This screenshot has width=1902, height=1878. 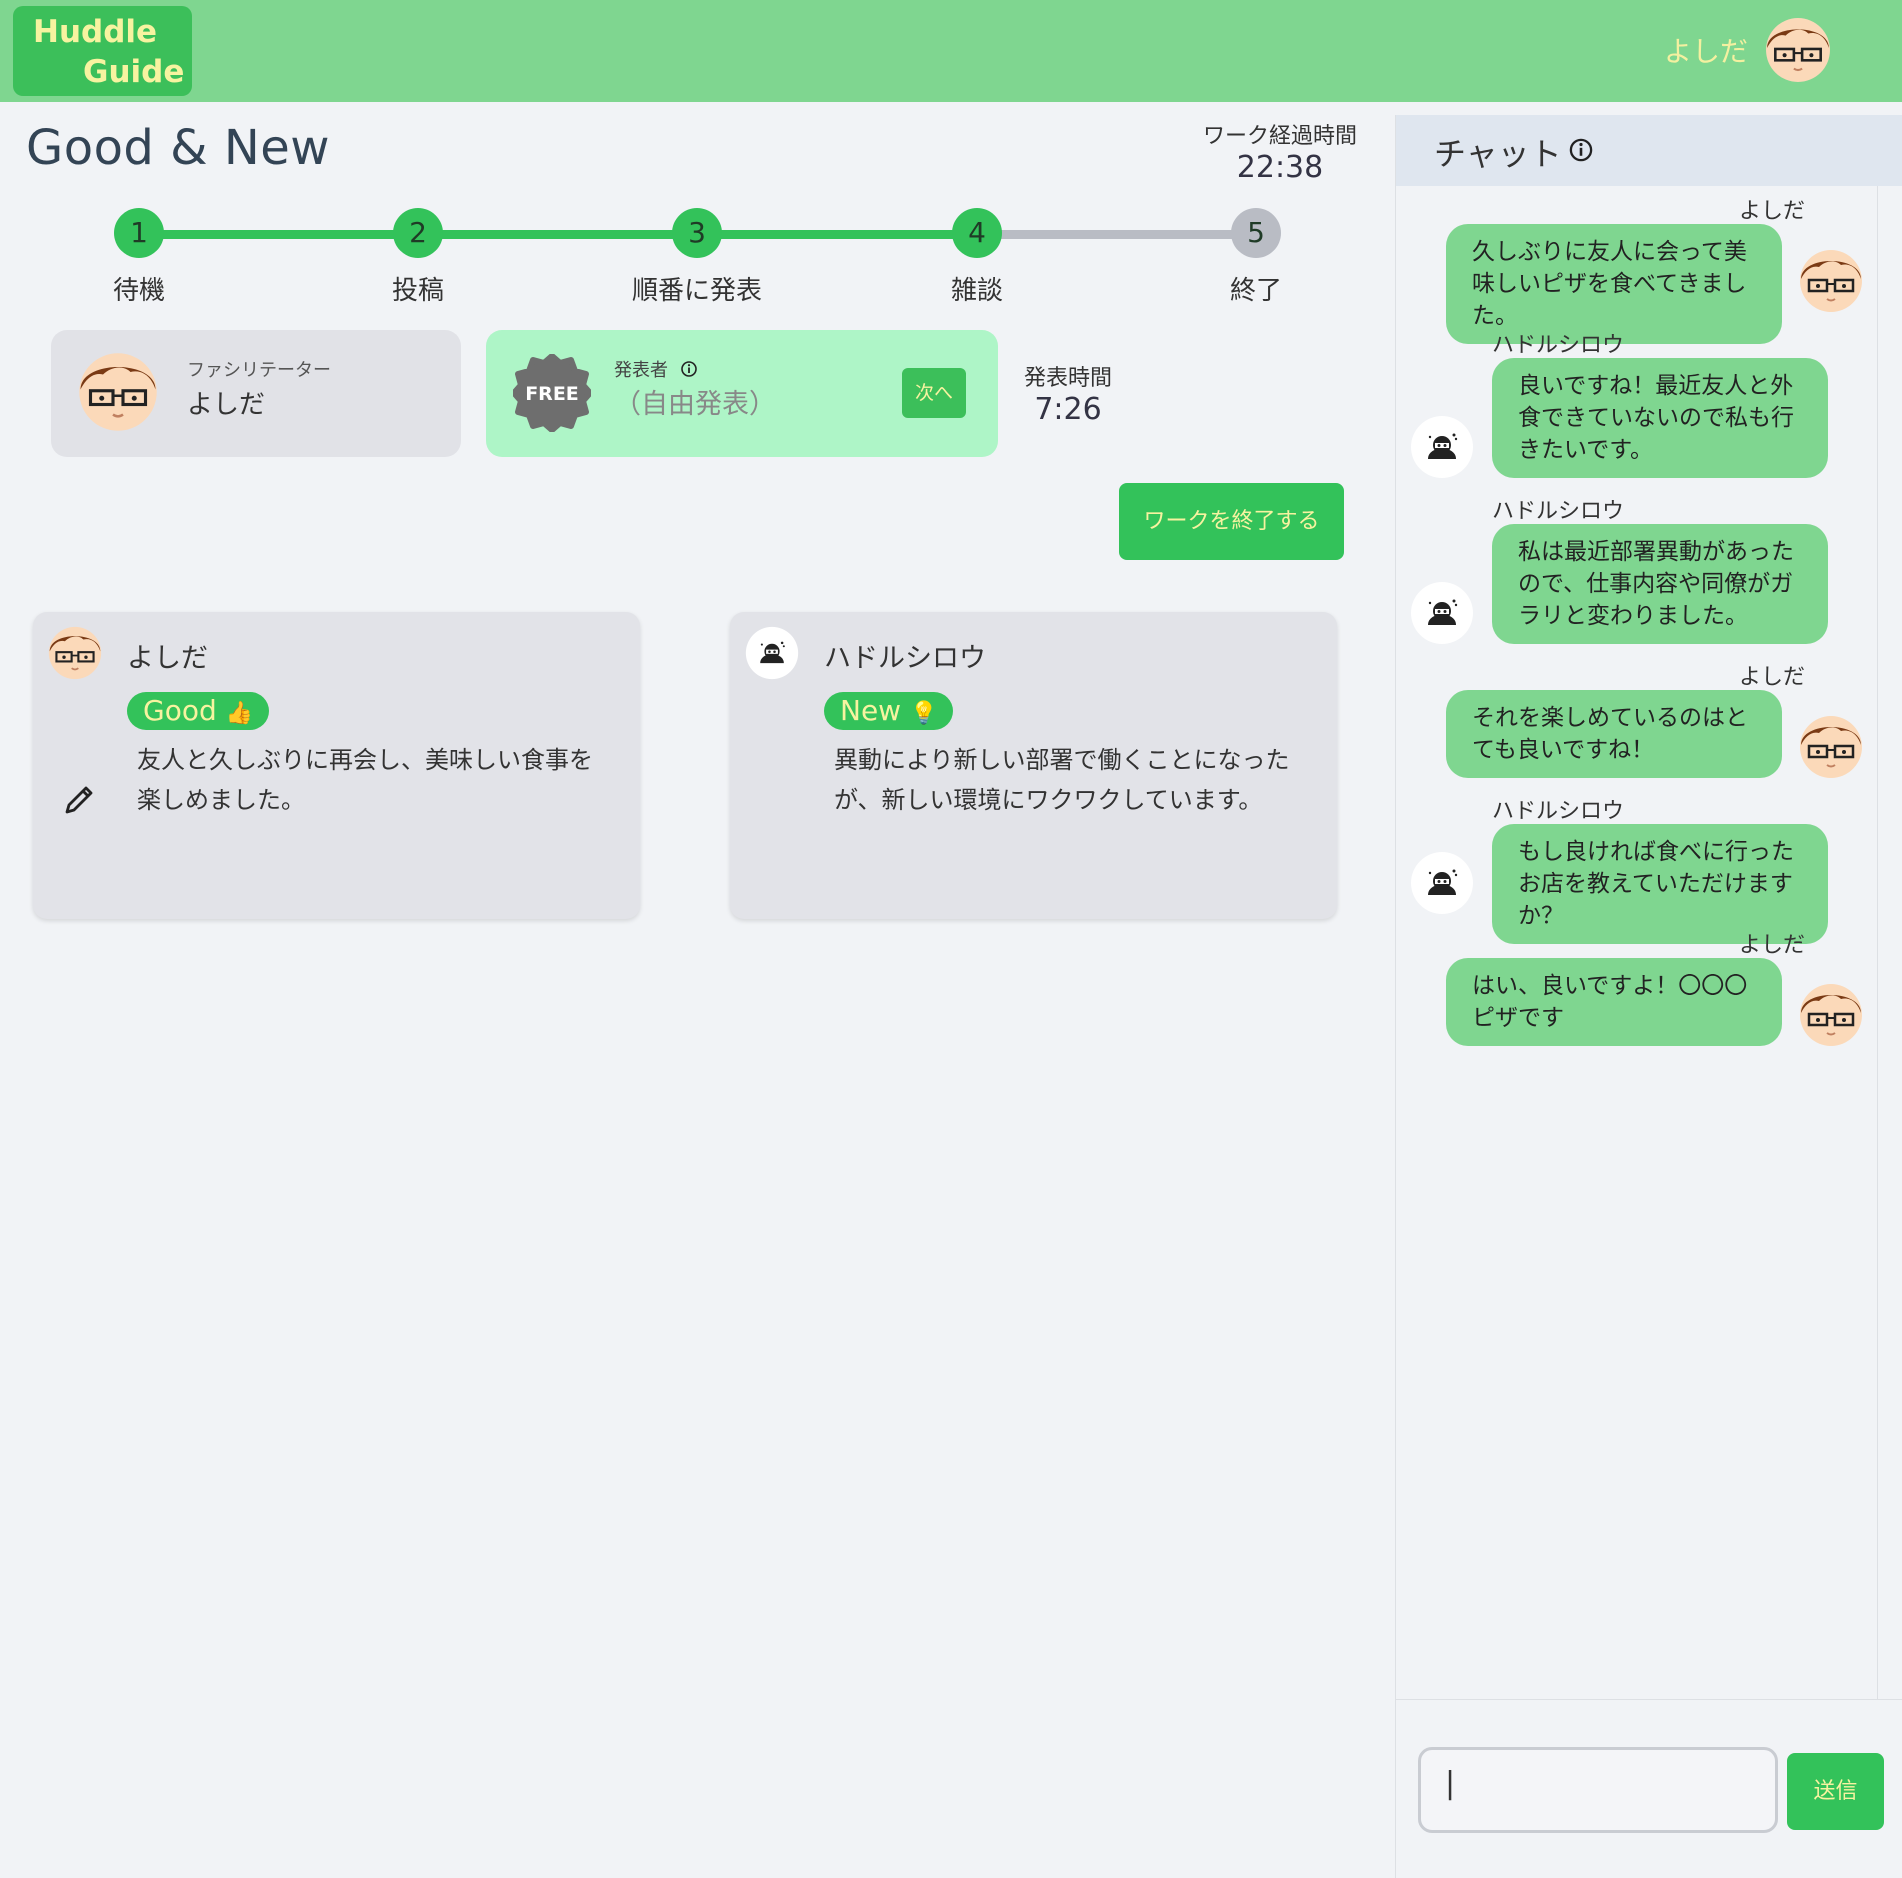 I want to click on chat-message-bubble: 久しぶりに友人に会って美味しいピザを食べてきました。, so click(x=1614, y=284).